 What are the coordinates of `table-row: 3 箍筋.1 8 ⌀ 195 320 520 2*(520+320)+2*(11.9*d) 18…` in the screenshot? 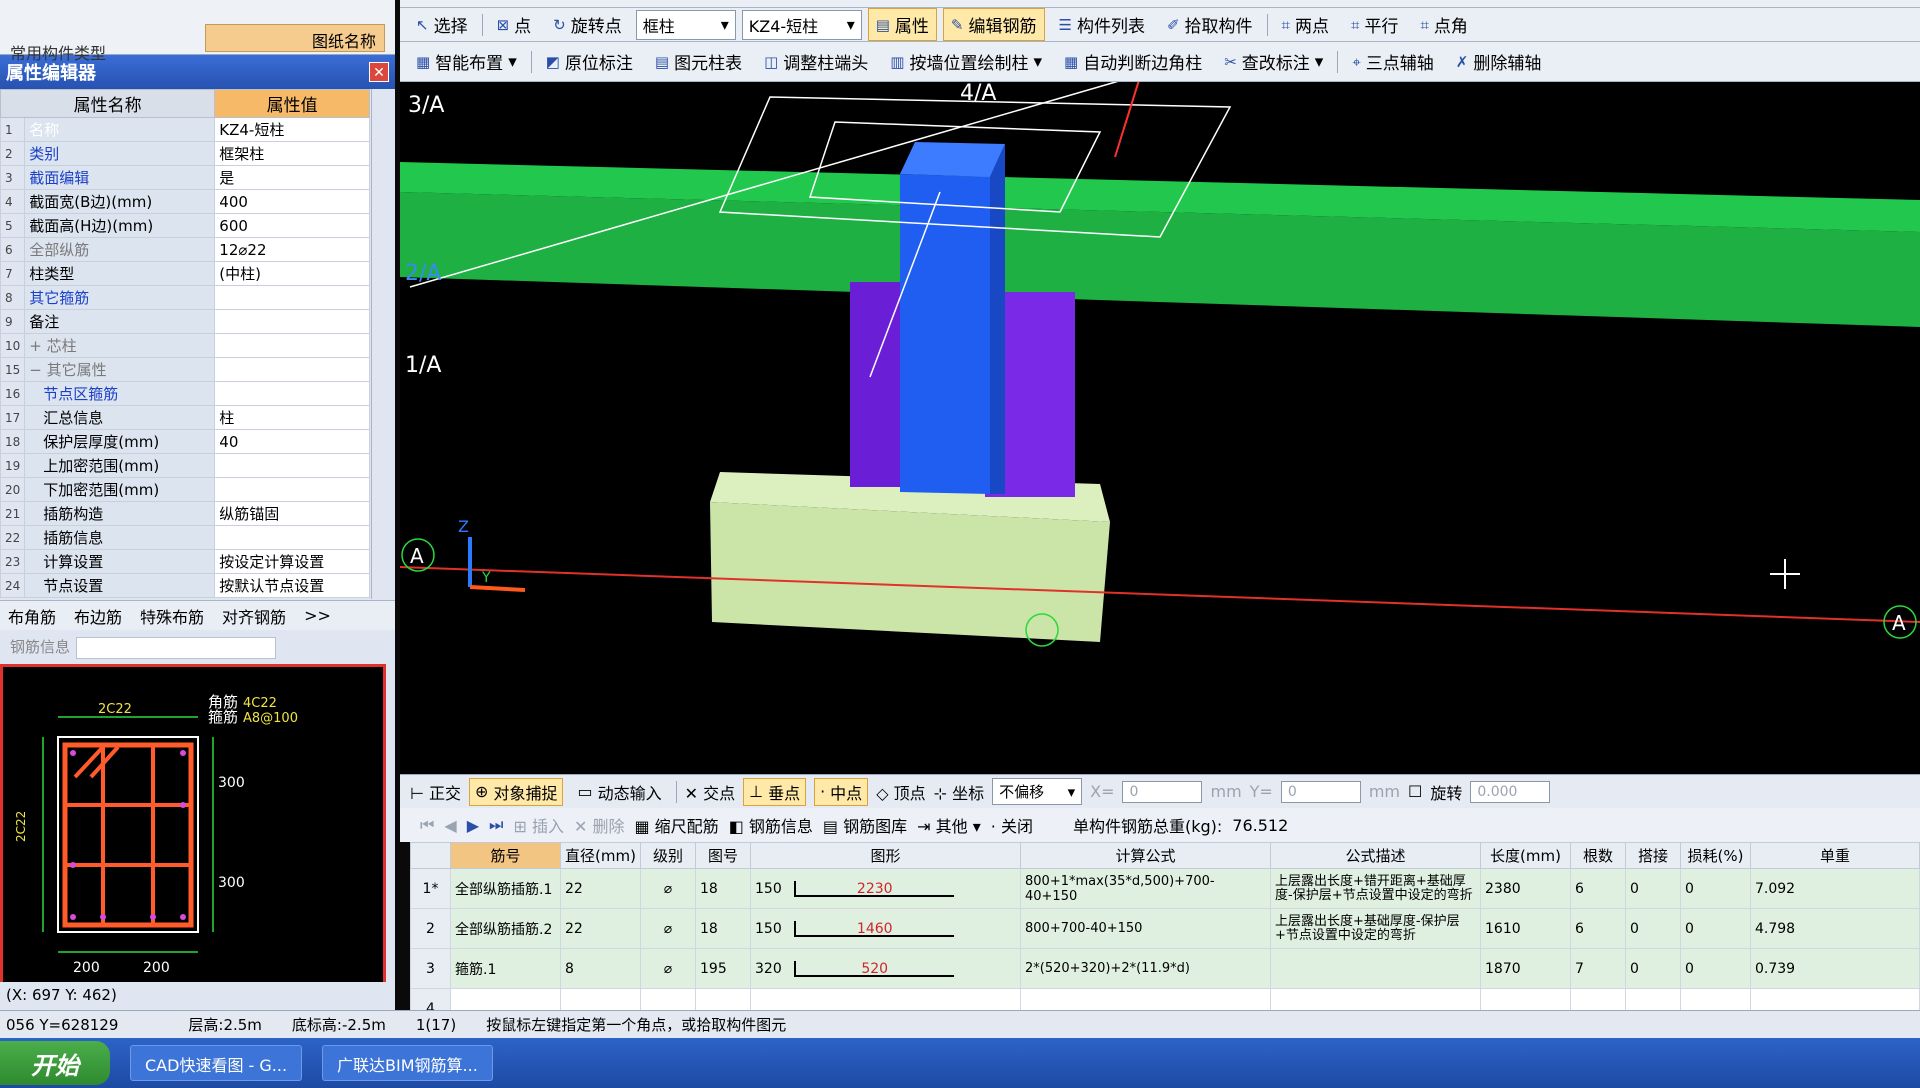 It's located at (1165, 968).